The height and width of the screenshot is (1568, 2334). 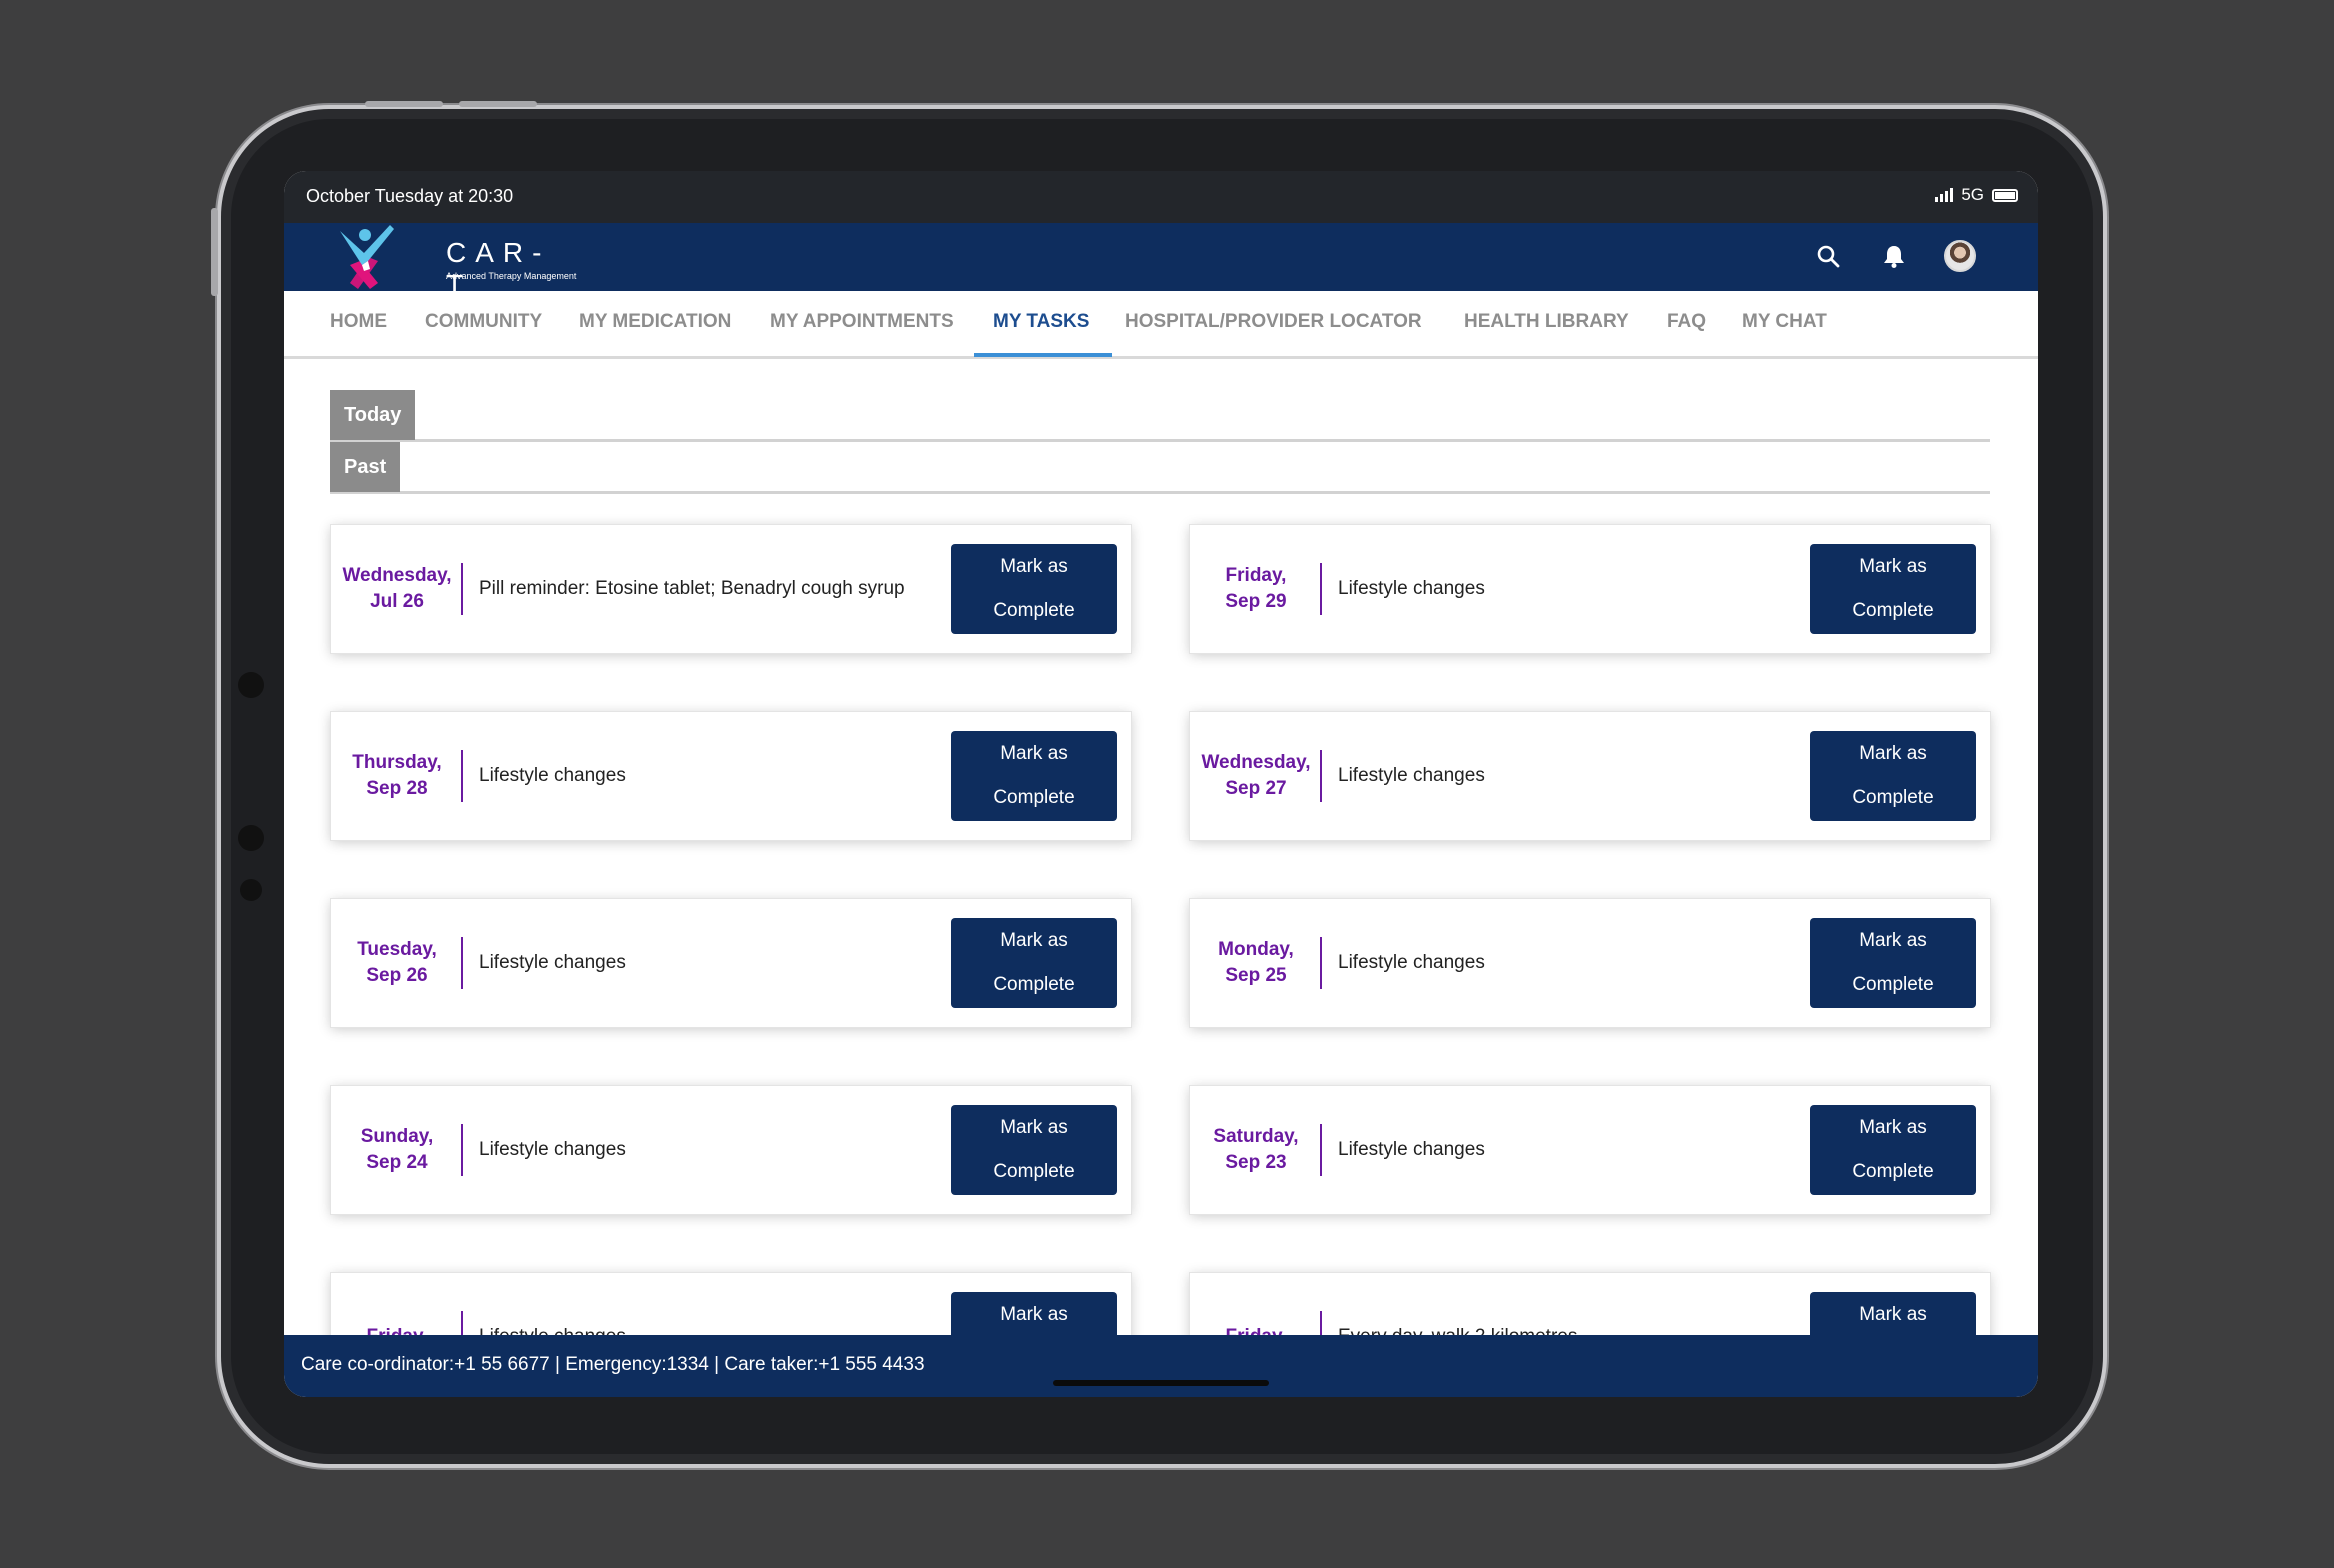 What do you see at coordinates (397, 775) in the screenshot?
I see `task-date: Thursday, Sep 28` at bounding box center [397, 775].